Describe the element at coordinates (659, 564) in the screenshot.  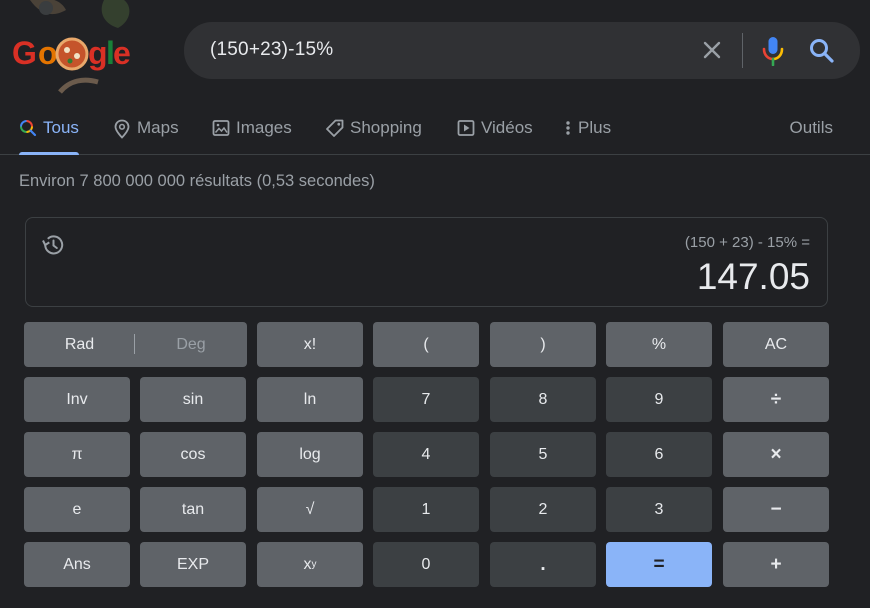
I see `equals-key: =` at that location.